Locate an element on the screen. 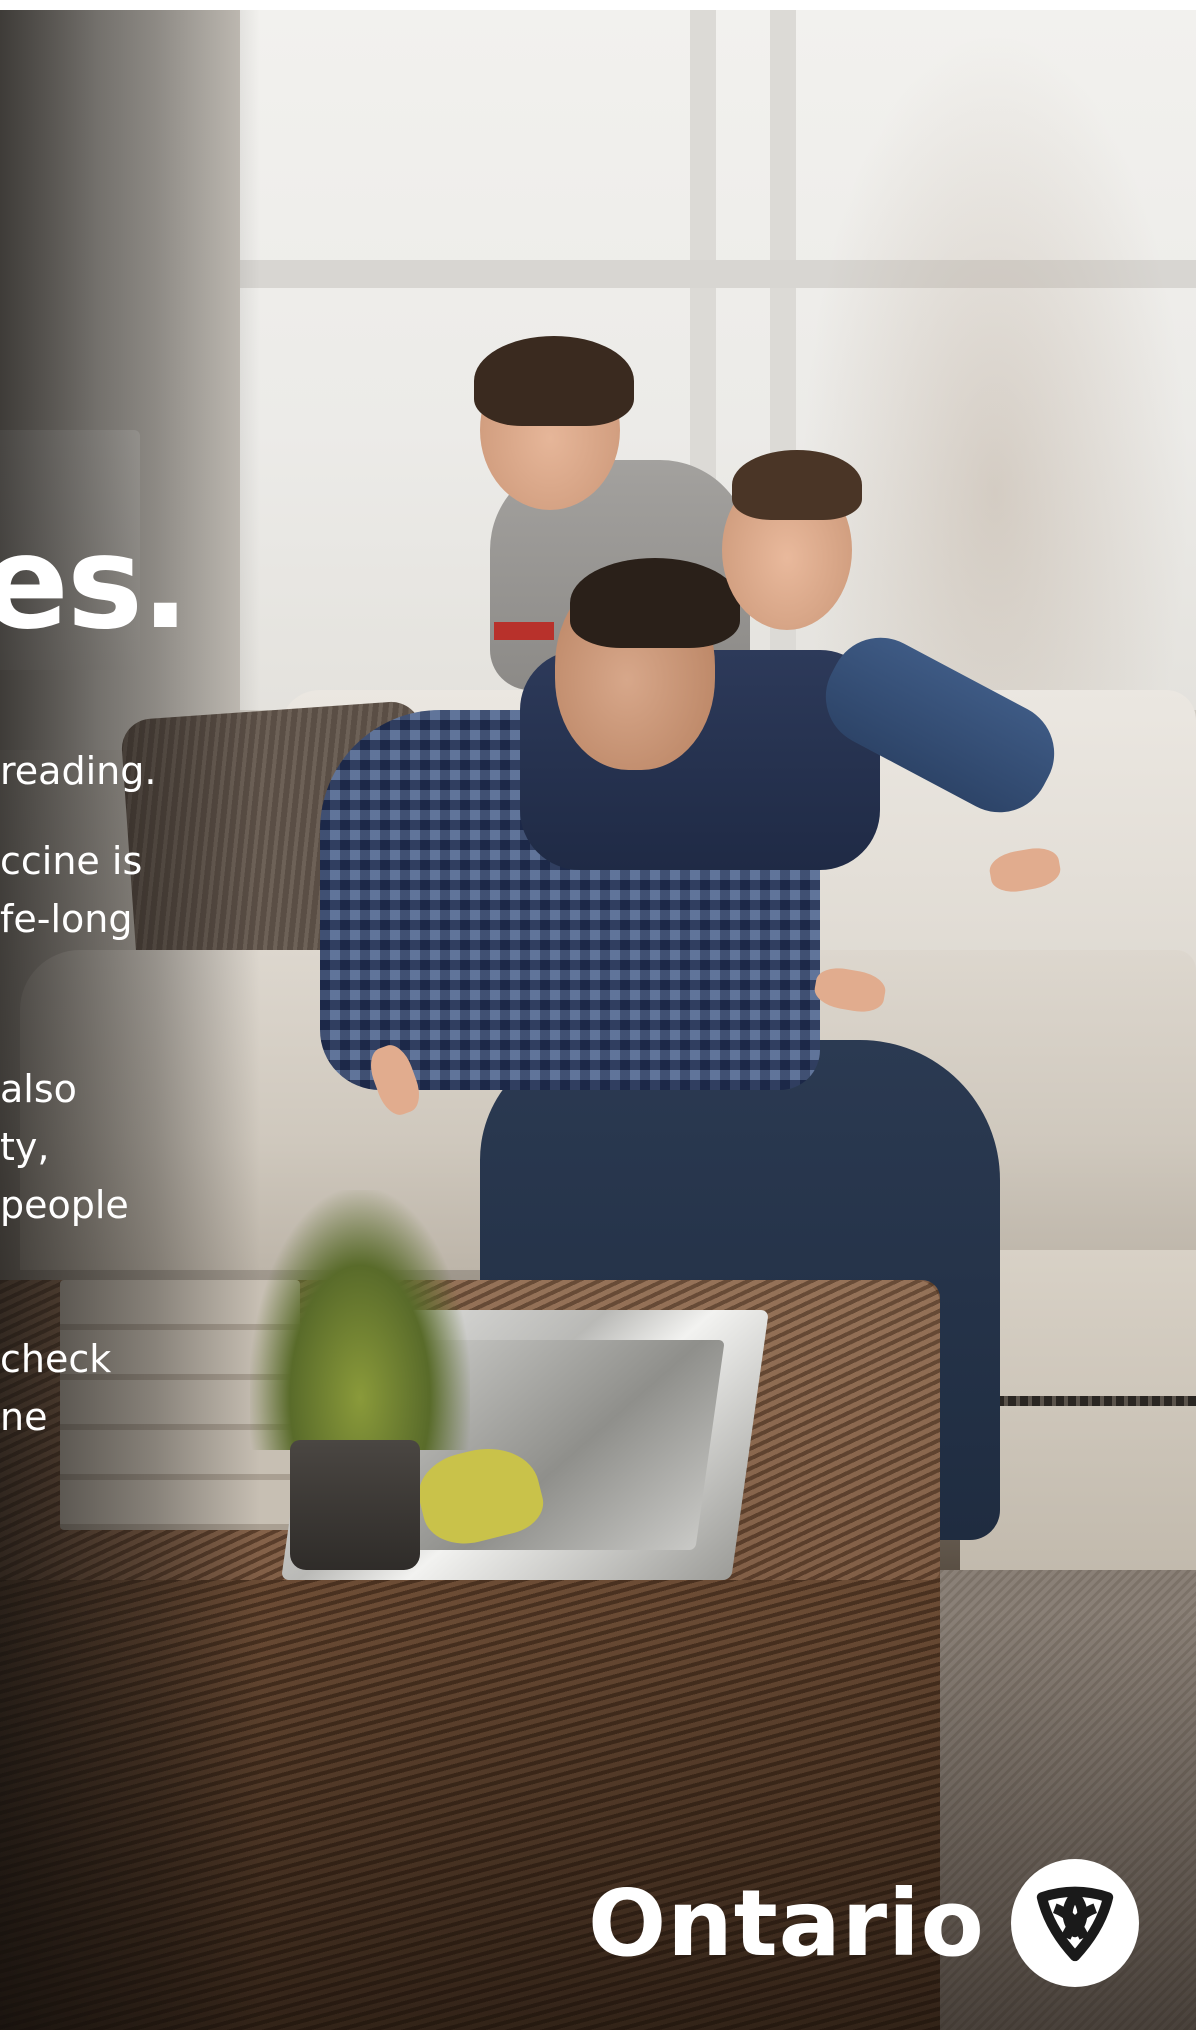 This screenshot has height=2030, width=1200. ontario-wordmark: Ontario is located at coordinates (786, 1923).